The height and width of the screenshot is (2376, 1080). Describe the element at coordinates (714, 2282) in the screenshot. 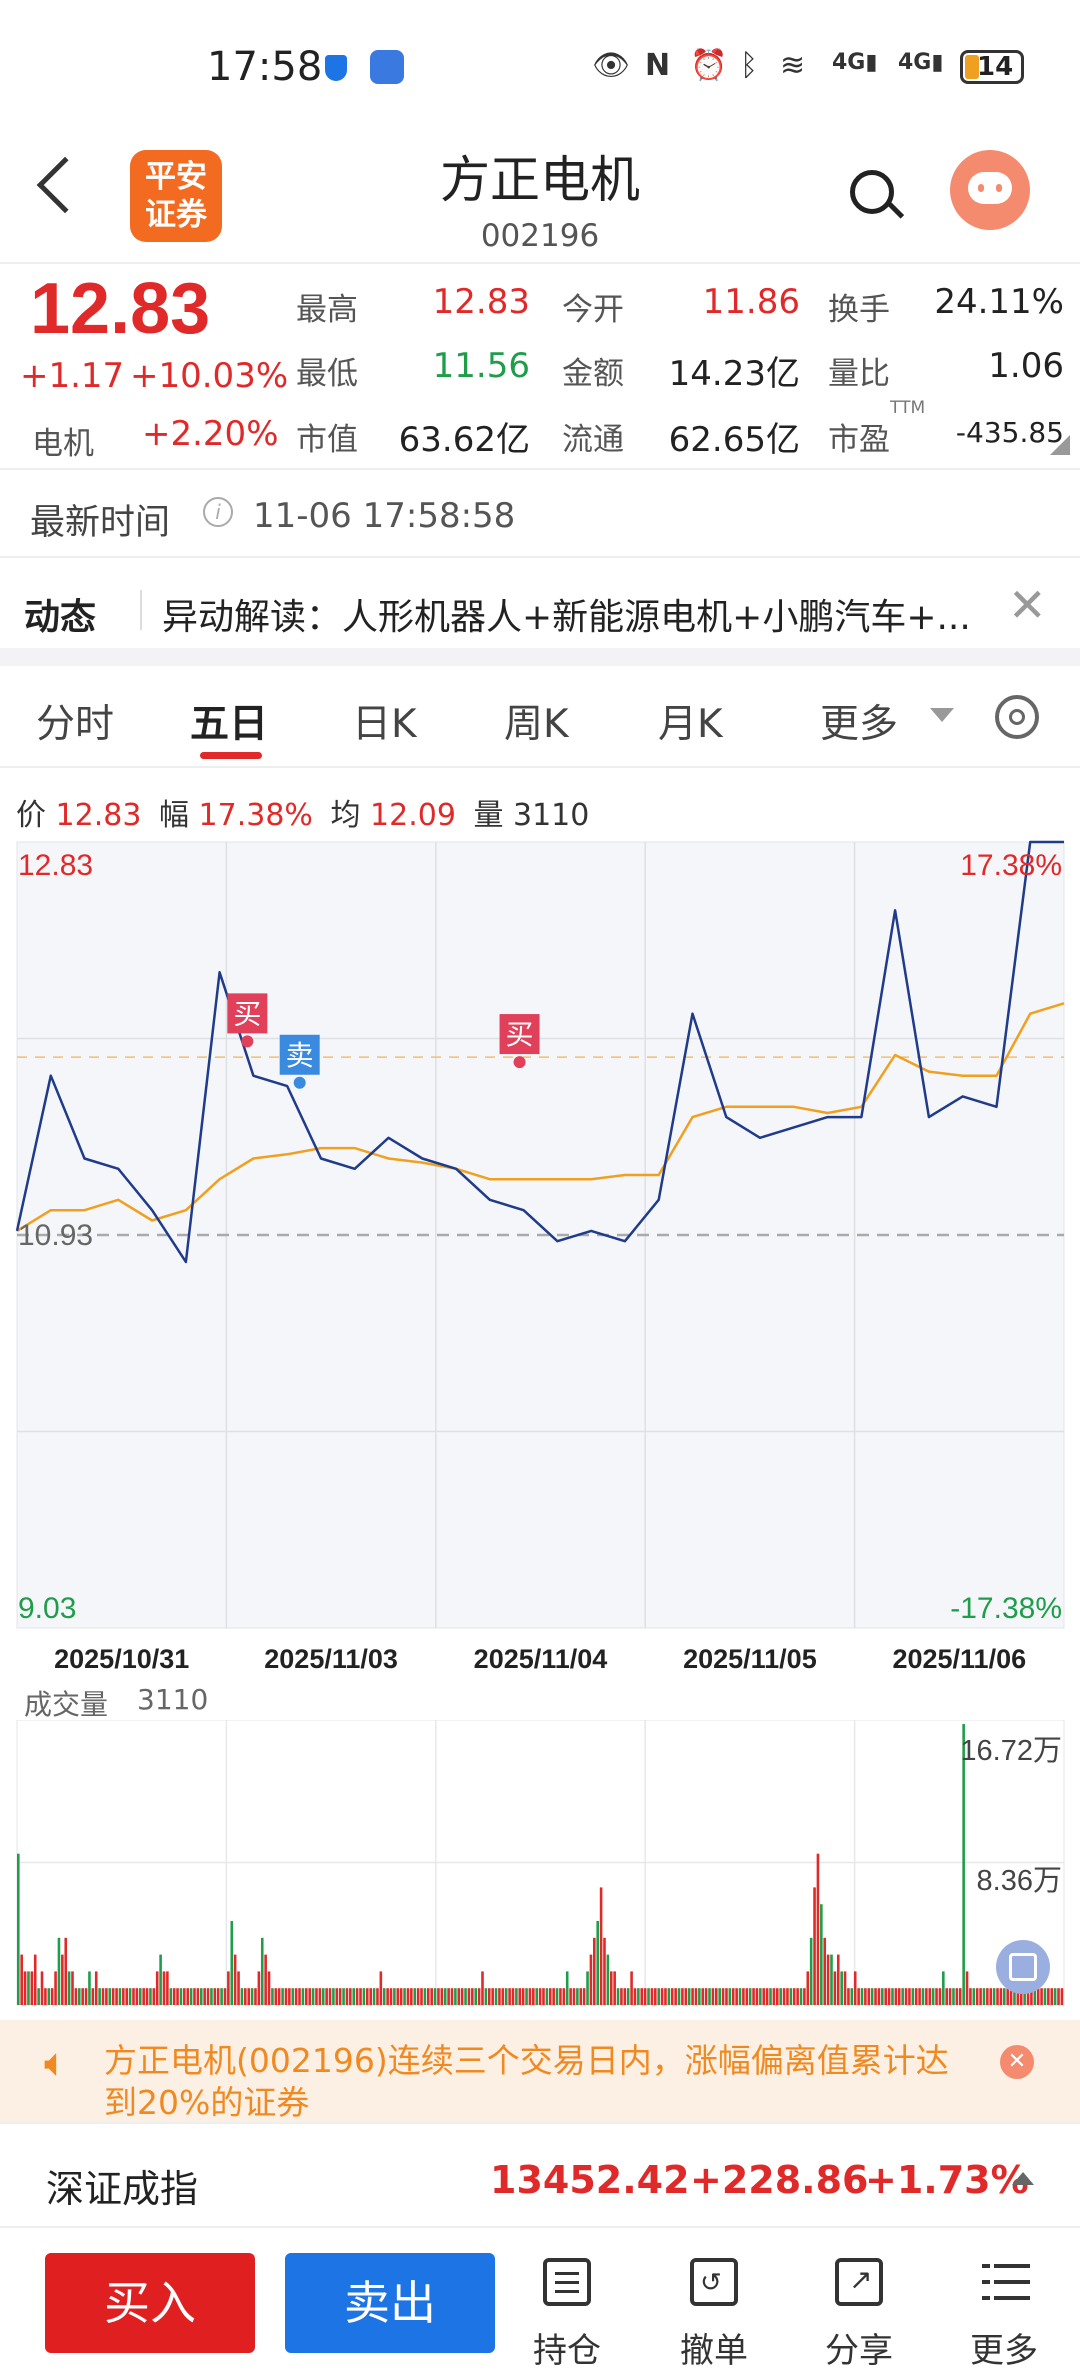

I see `cancel-order-icon: ↺` at that location.